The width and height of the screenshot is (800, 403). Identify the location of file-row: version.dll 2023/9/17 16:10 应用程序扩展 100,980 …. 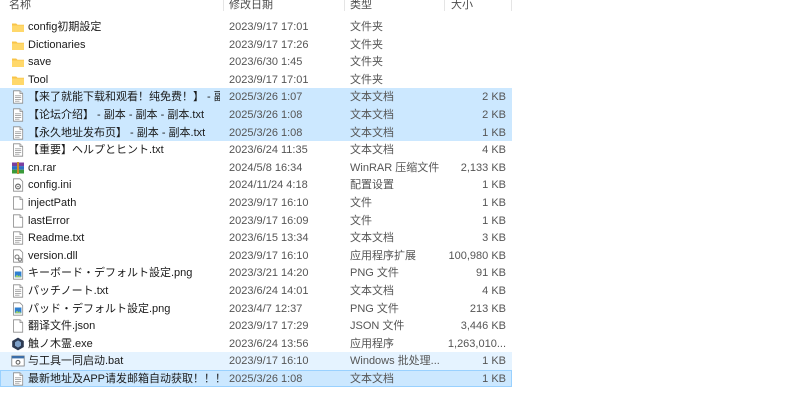
(256, 256).